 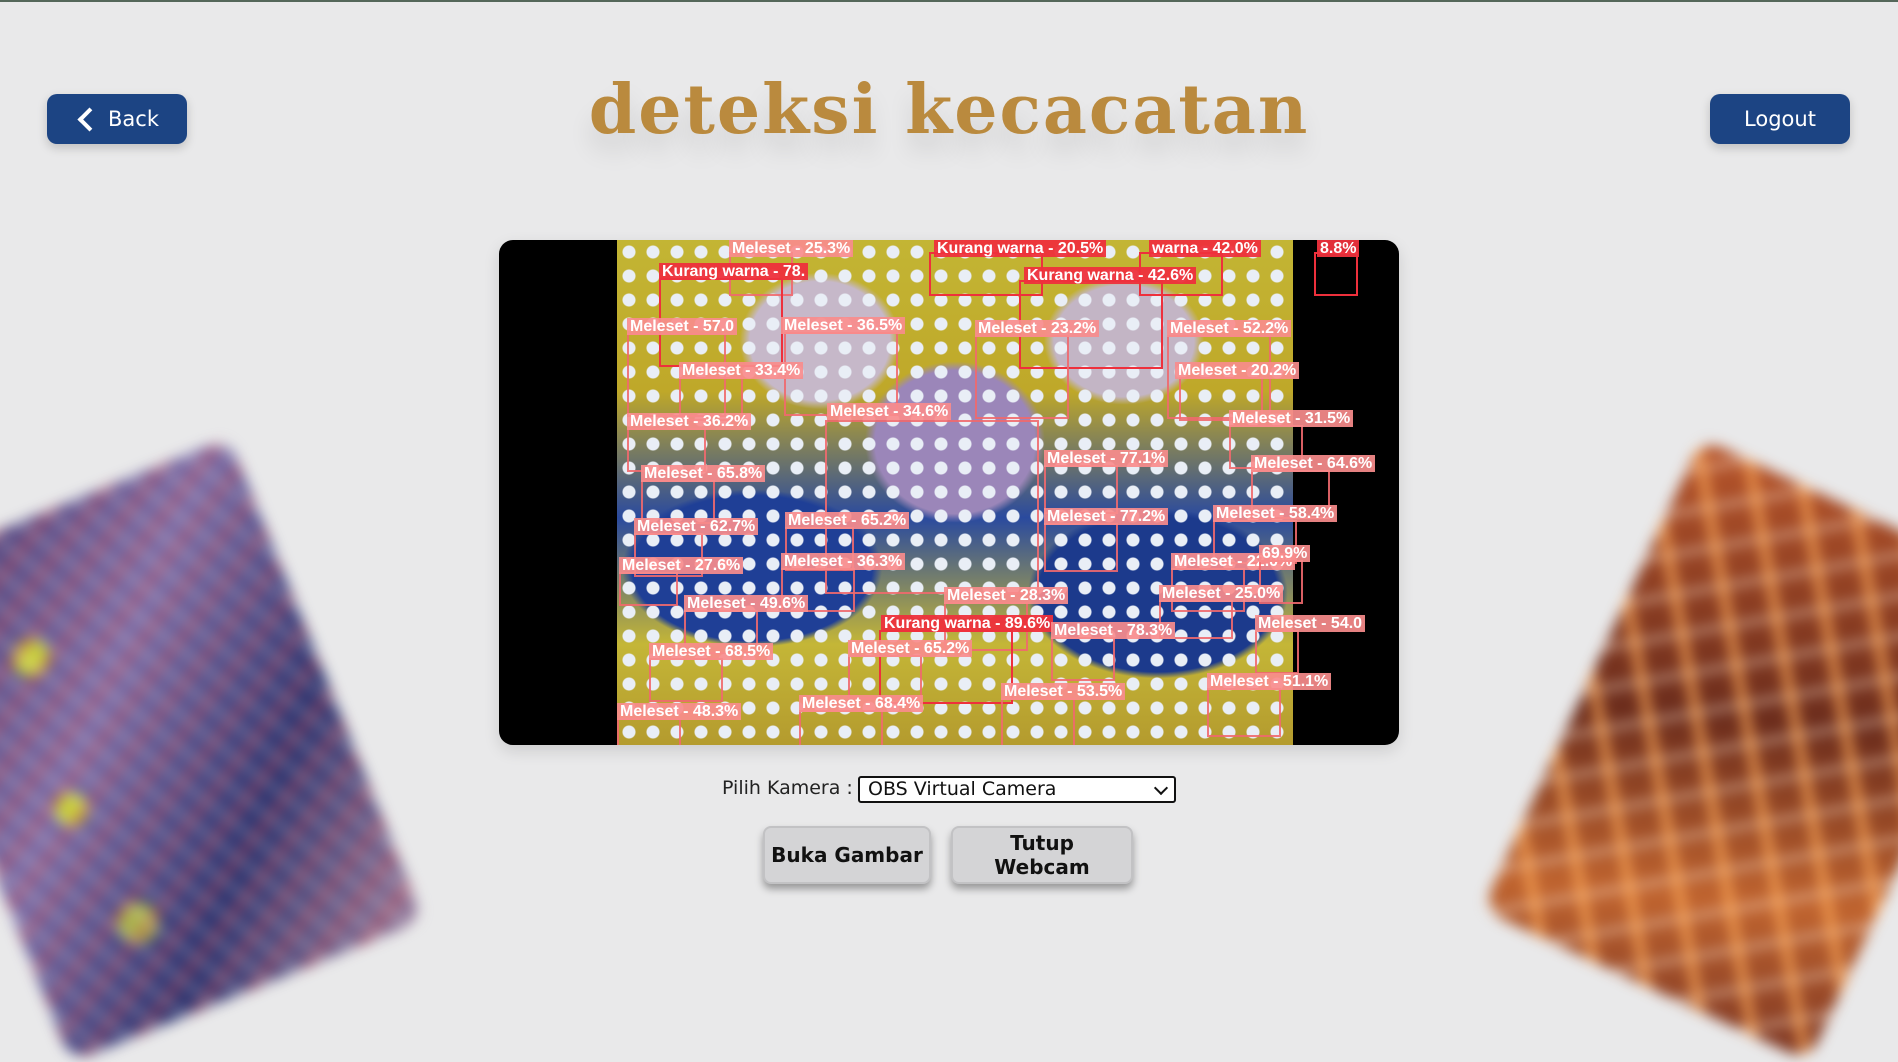 What do you see at coordinates (1221, 593) in the screenshot?
I see `detection-label: Meleset - 25.0%` at bounding box center [1221, 593].